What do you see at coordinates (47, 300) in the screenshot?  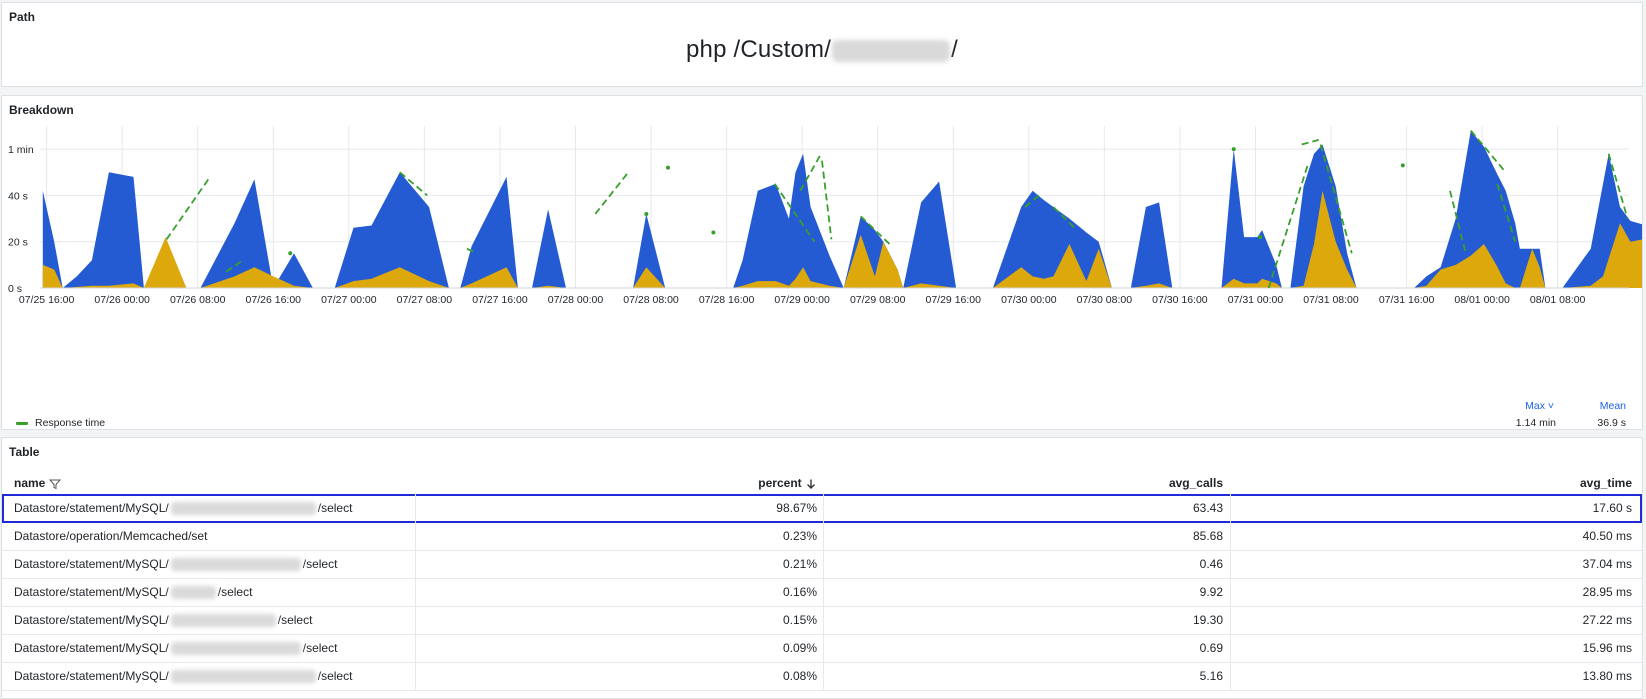 I see `x-tick-label: 07/25 16:00` at bounding box center [47, 300].